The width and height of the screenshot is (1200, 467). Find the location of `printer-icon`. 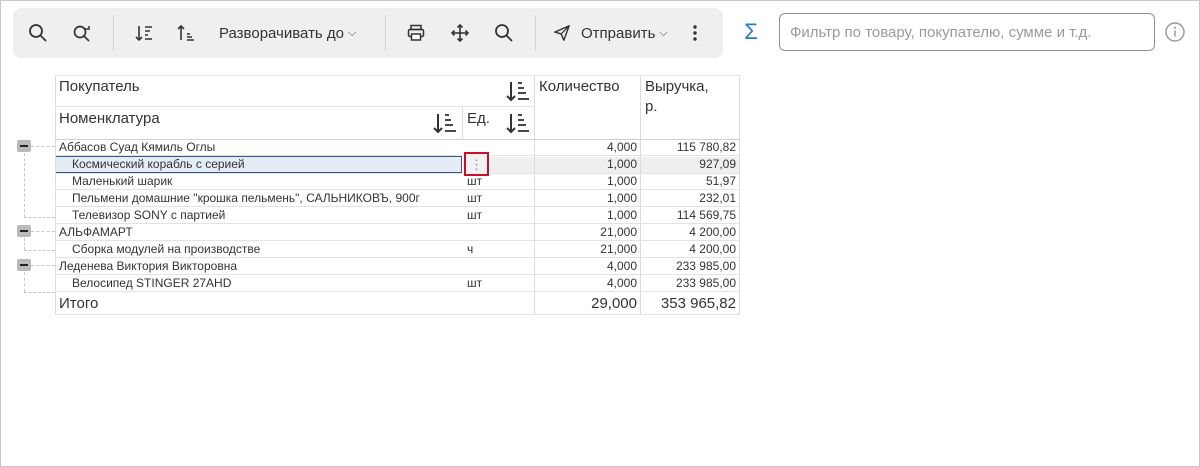

printer-icon is located at coordinates (416, 32).